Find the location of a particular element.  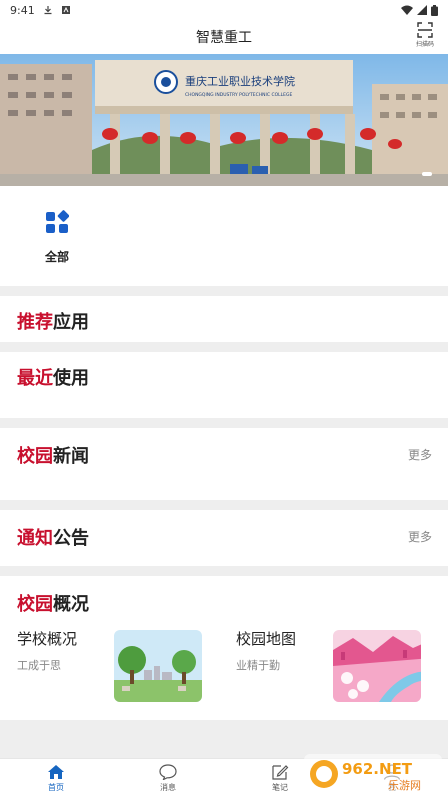

scan-button: 扫描码 is located at coordinates (425, 35).